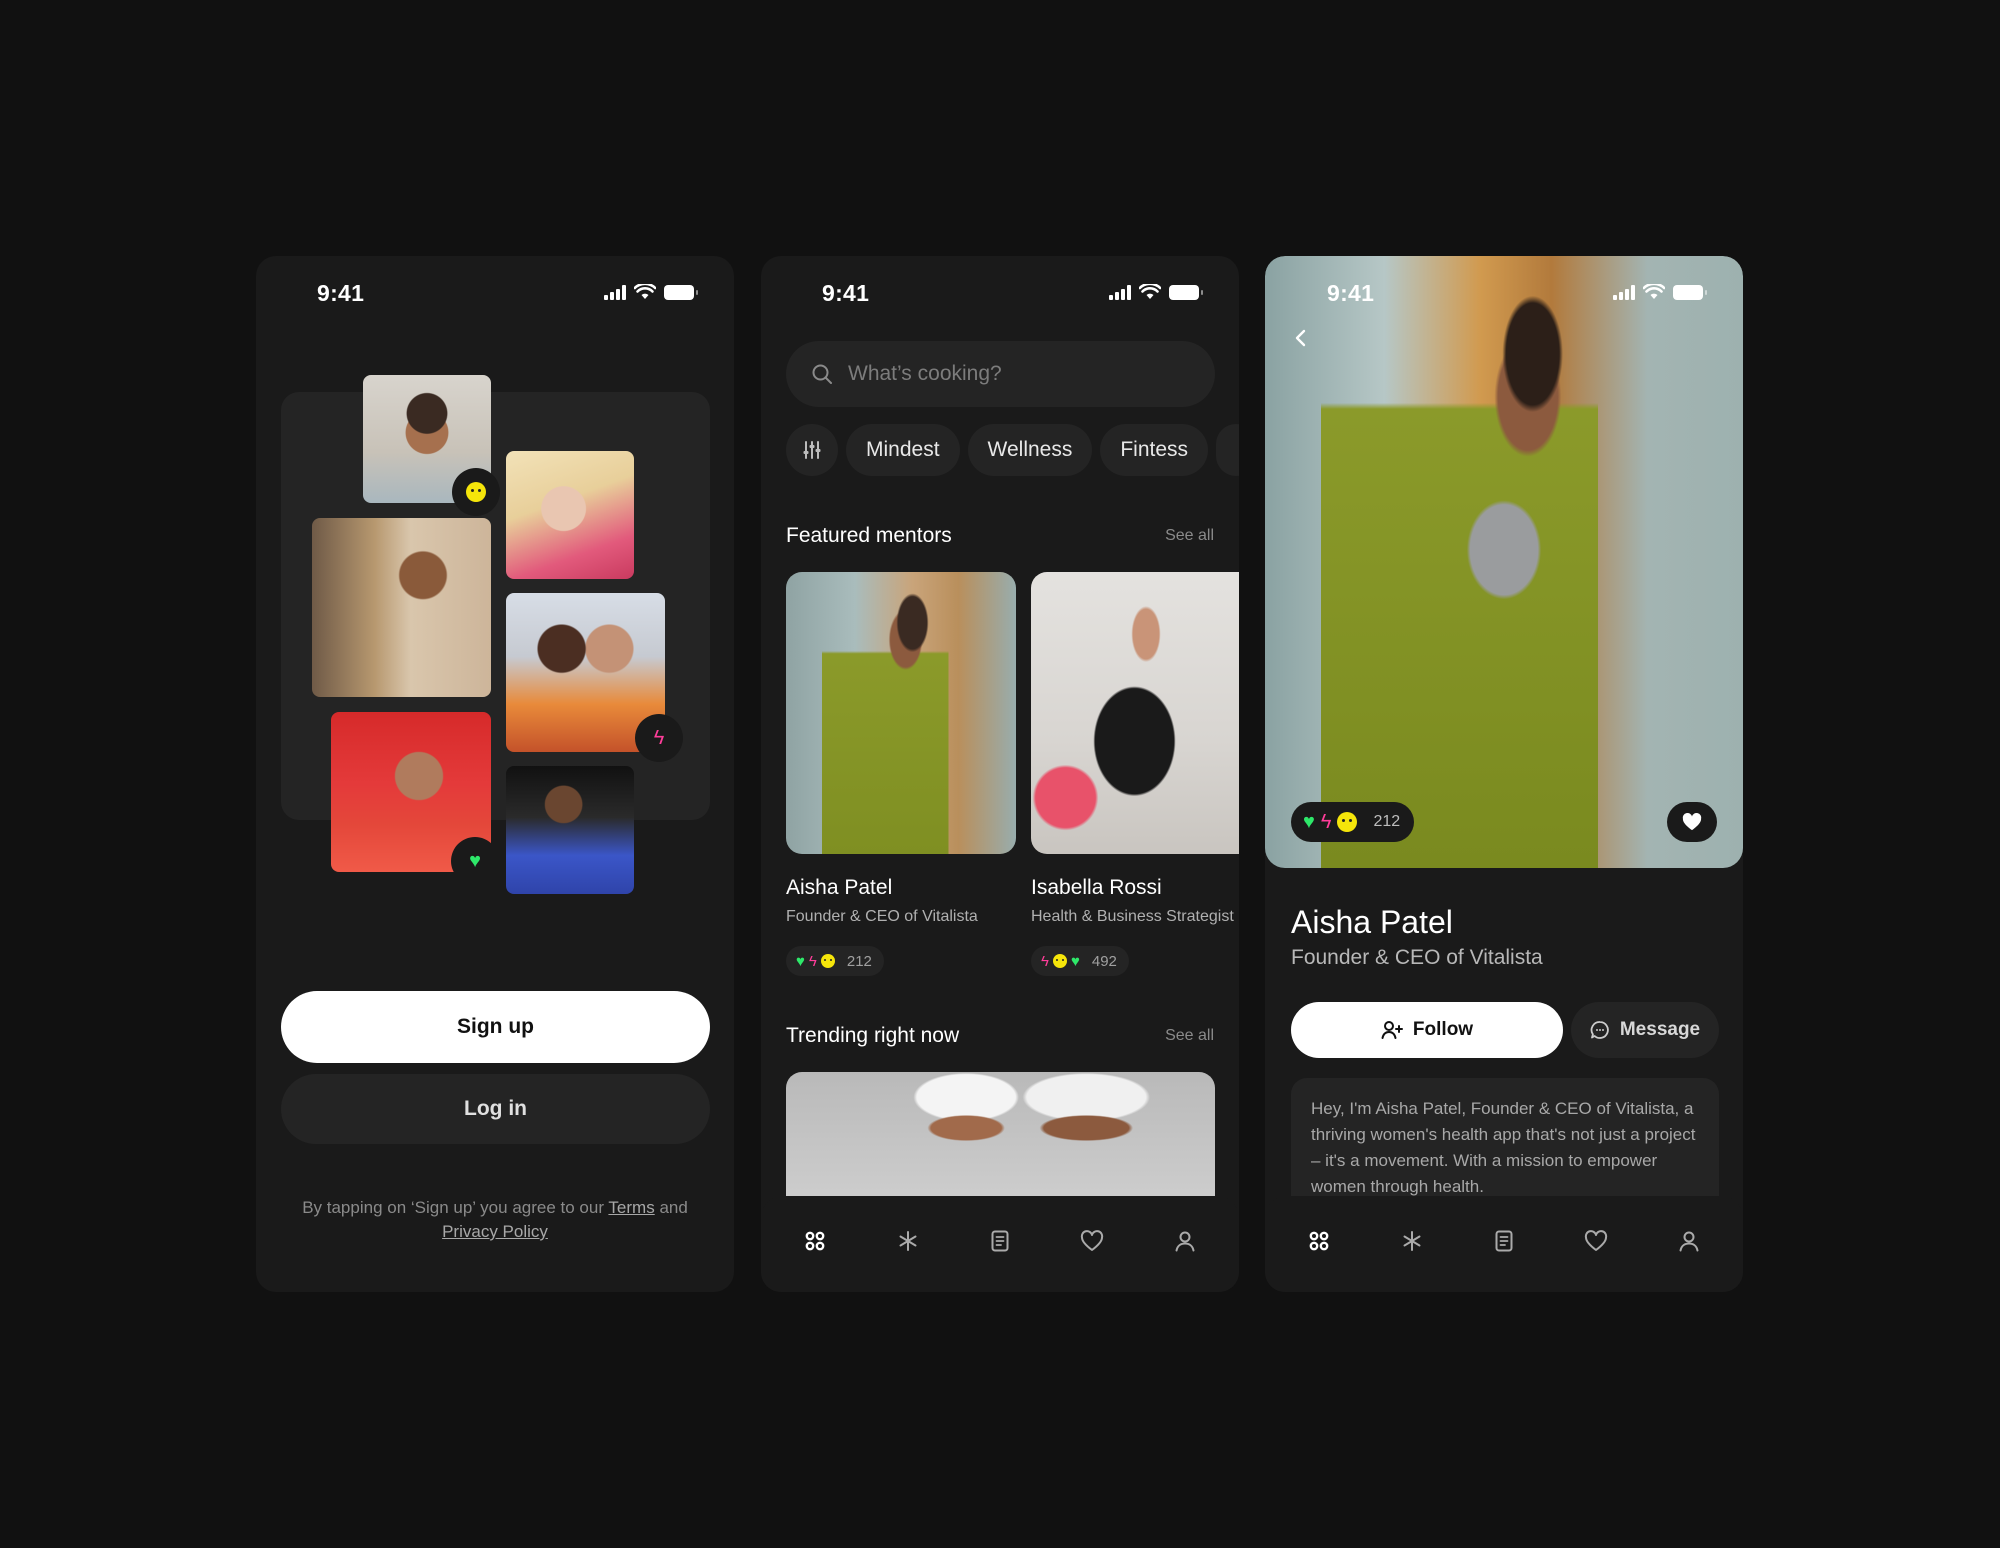  I want to click on section-title: Featured mentors, so click(869, 535).